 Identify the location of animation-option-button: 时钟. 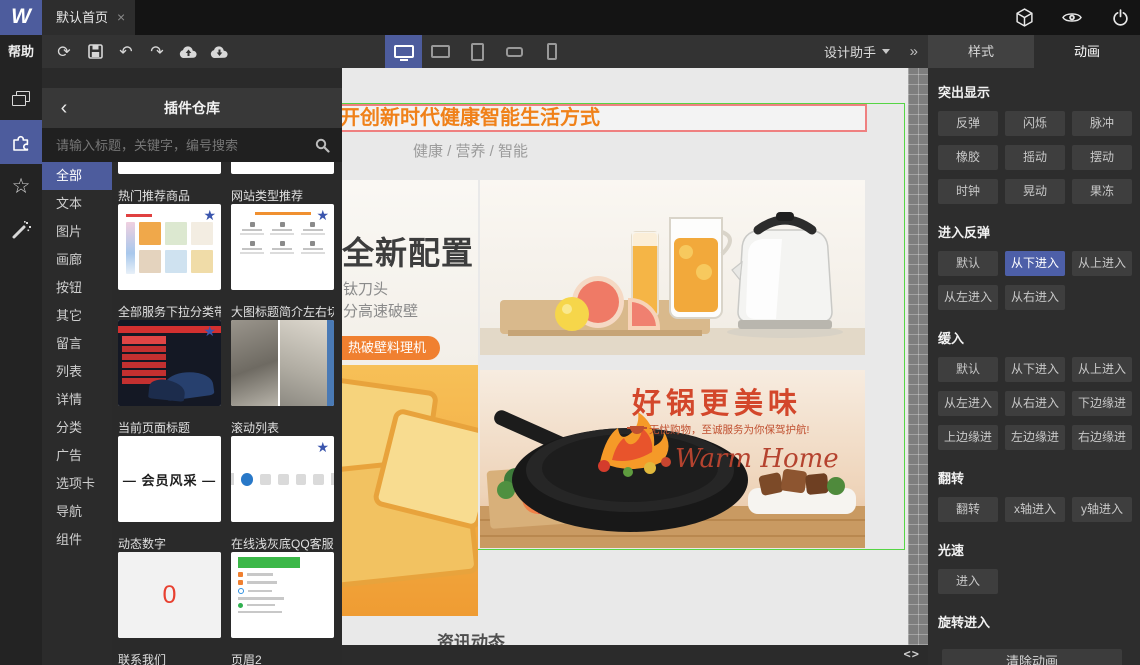
(968, 191).